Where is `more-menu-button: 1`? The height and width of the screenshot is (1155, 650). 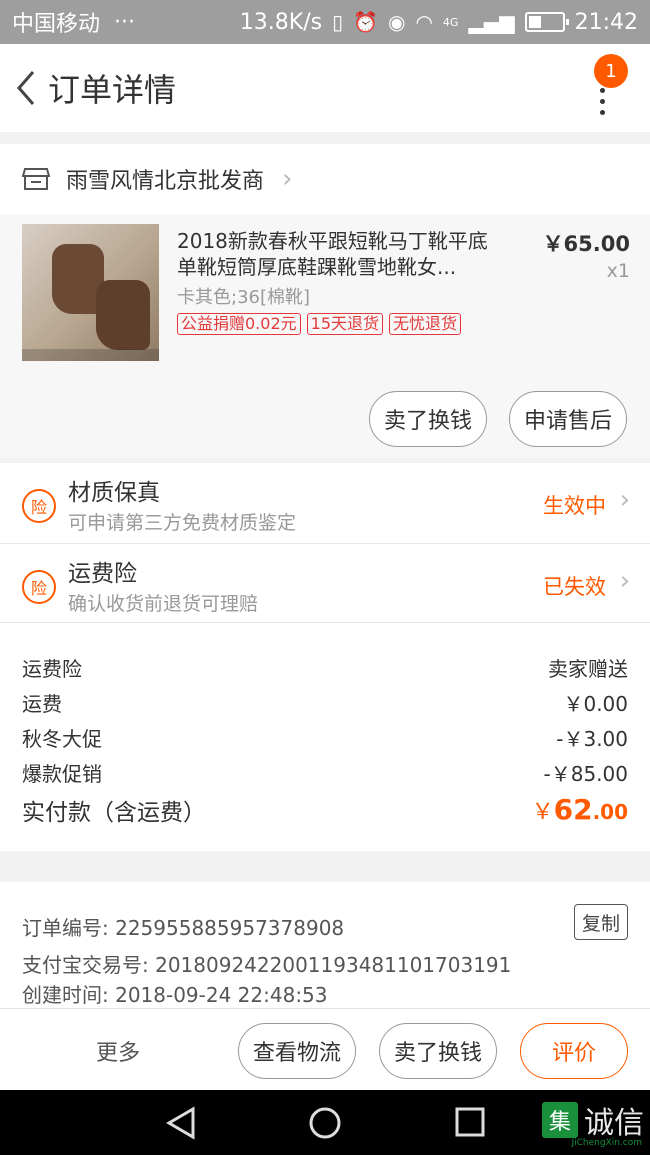
more-menu-button: 1 is located at coordinates (603, 87).